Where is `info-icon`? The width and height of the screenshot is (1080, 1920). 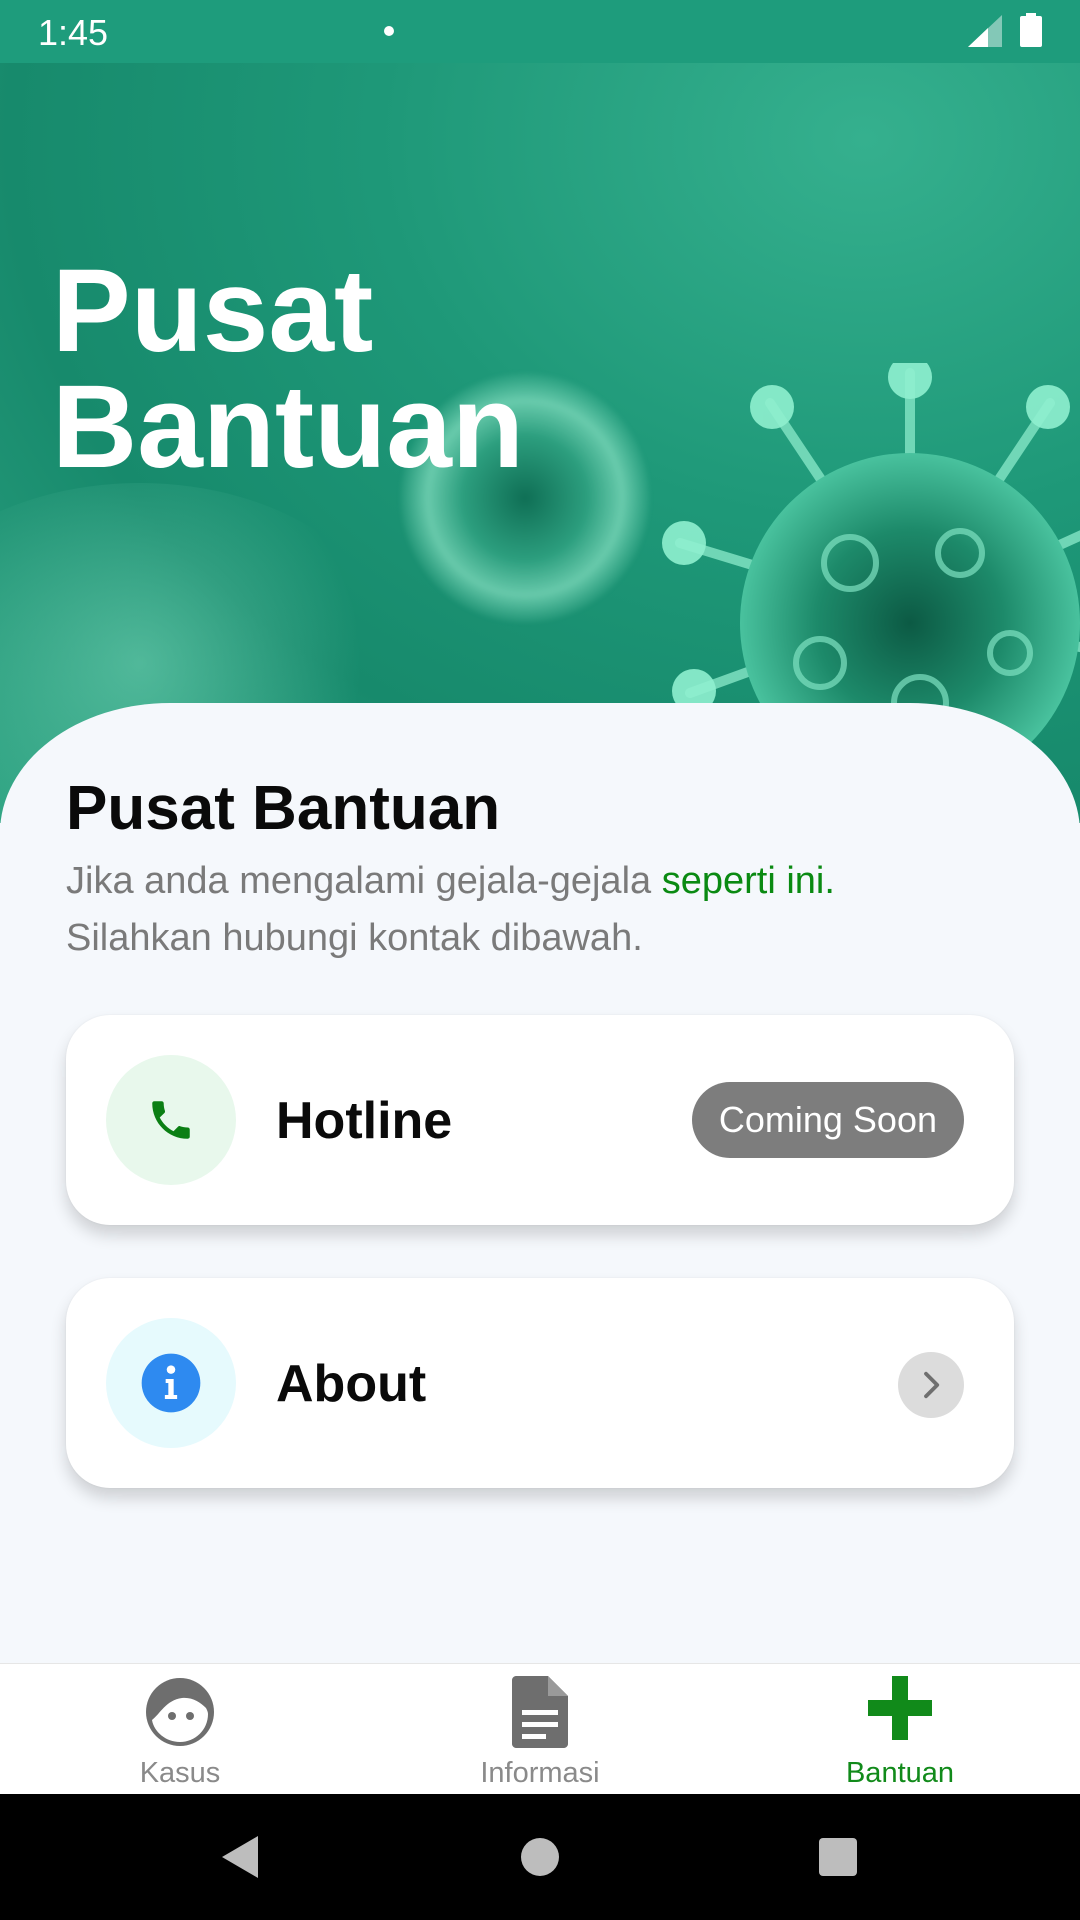
info-icon is located at coordinates (171, 1383).